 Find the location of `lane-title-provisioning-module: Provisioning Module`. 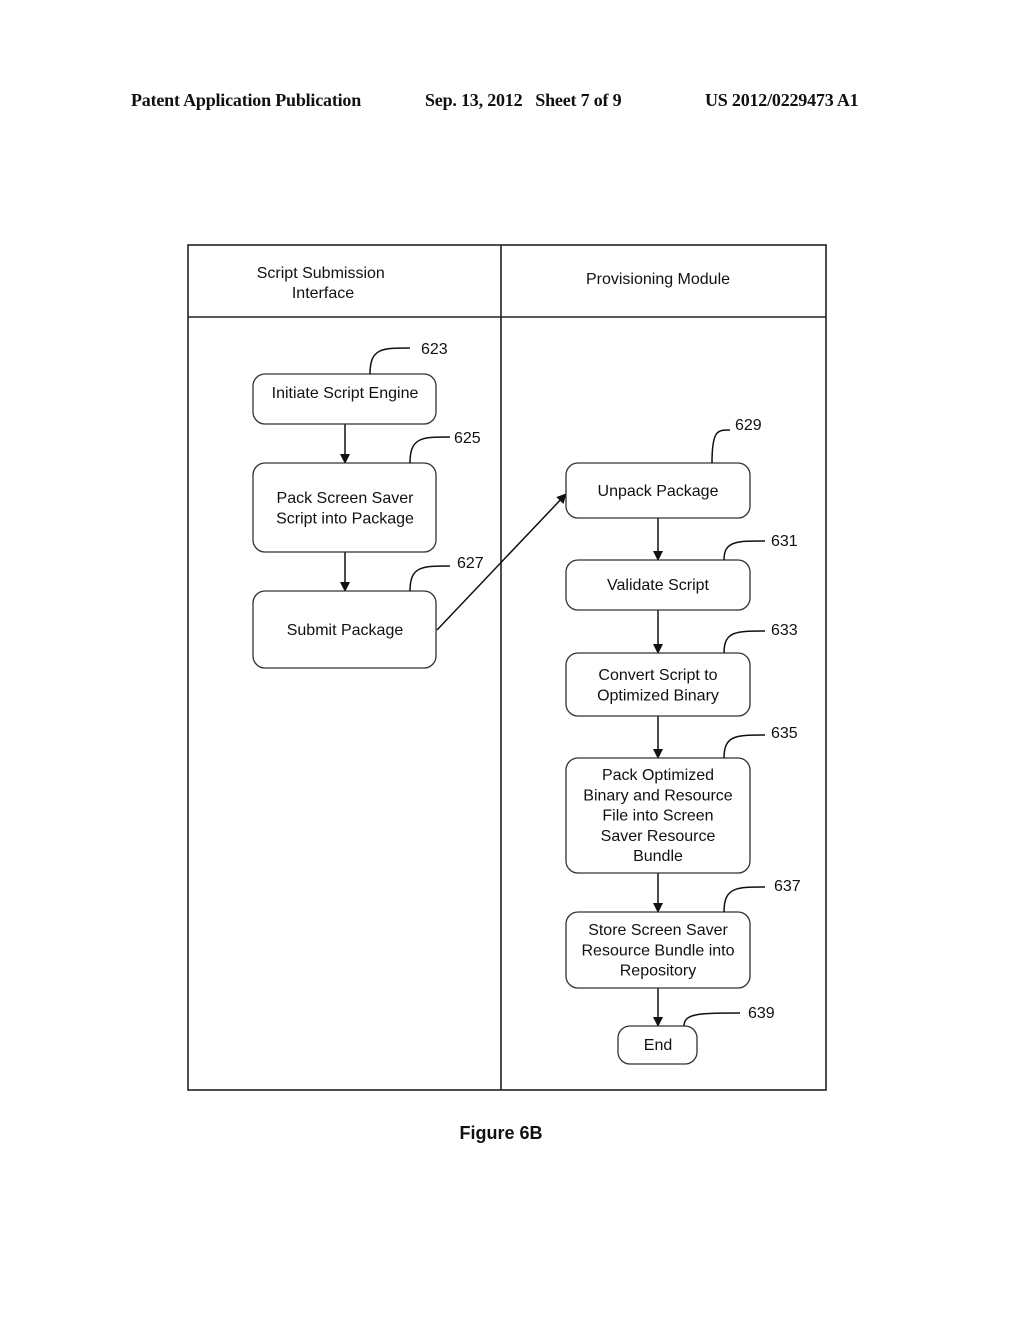

lane-title-provisioning-module: Provisioning Module is located at coordinates (658, 279).